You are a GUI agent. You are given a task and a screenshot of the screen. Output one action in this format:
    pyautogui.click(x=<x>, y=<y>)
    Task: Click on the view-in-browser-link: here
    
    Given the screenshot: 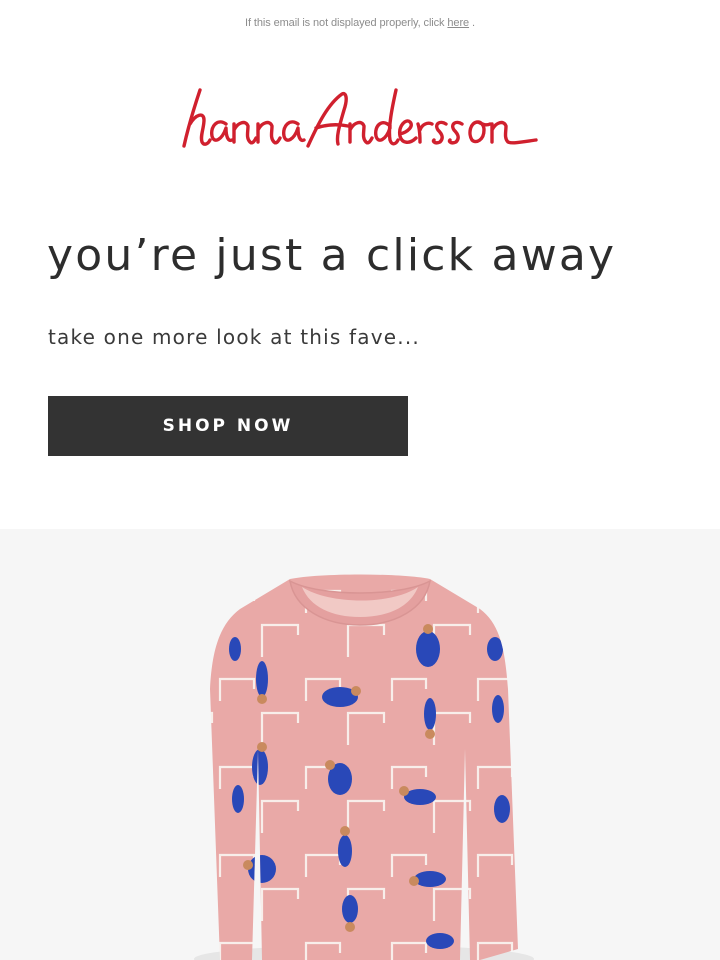 What is the action you would take?
    pyautogui.click(x=458, y=23)
    